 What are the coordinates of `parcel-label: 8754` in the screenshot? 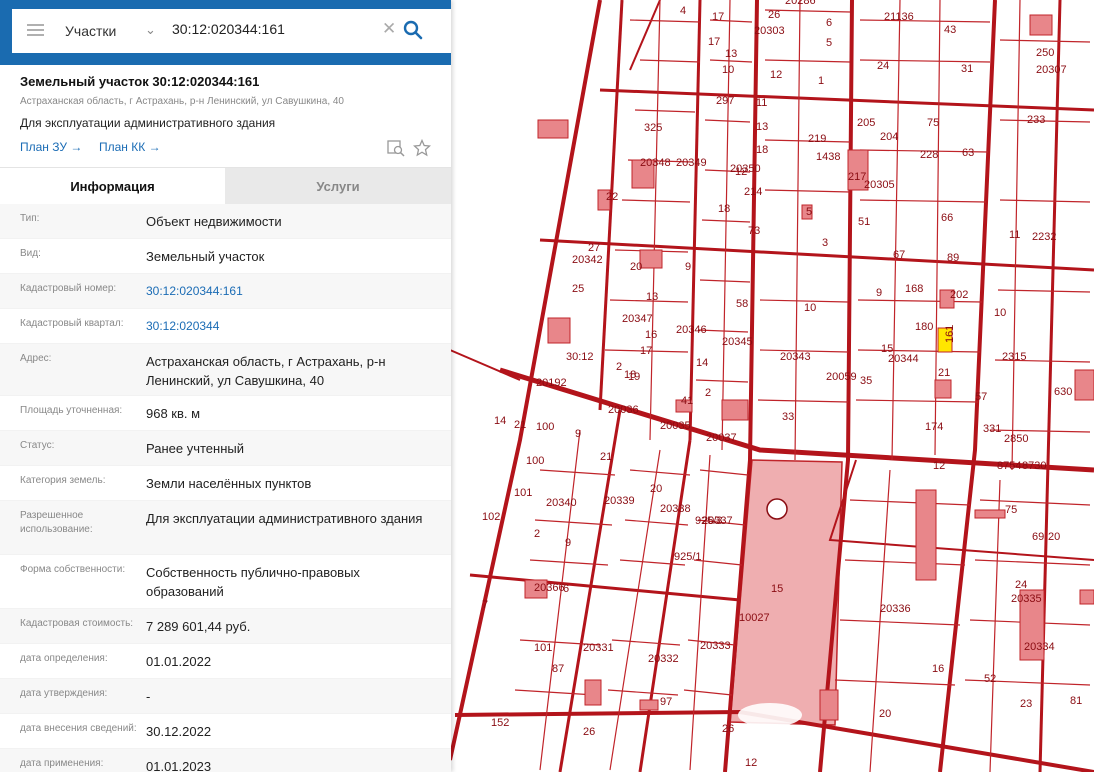 It's located at (1009, 466).